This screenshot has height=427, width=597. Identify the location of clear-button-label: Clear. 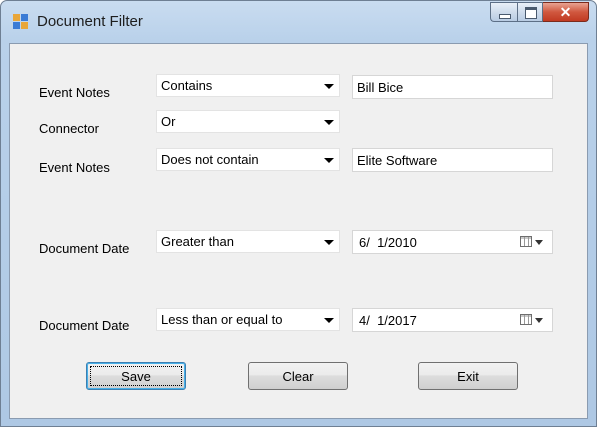
(298, 376).